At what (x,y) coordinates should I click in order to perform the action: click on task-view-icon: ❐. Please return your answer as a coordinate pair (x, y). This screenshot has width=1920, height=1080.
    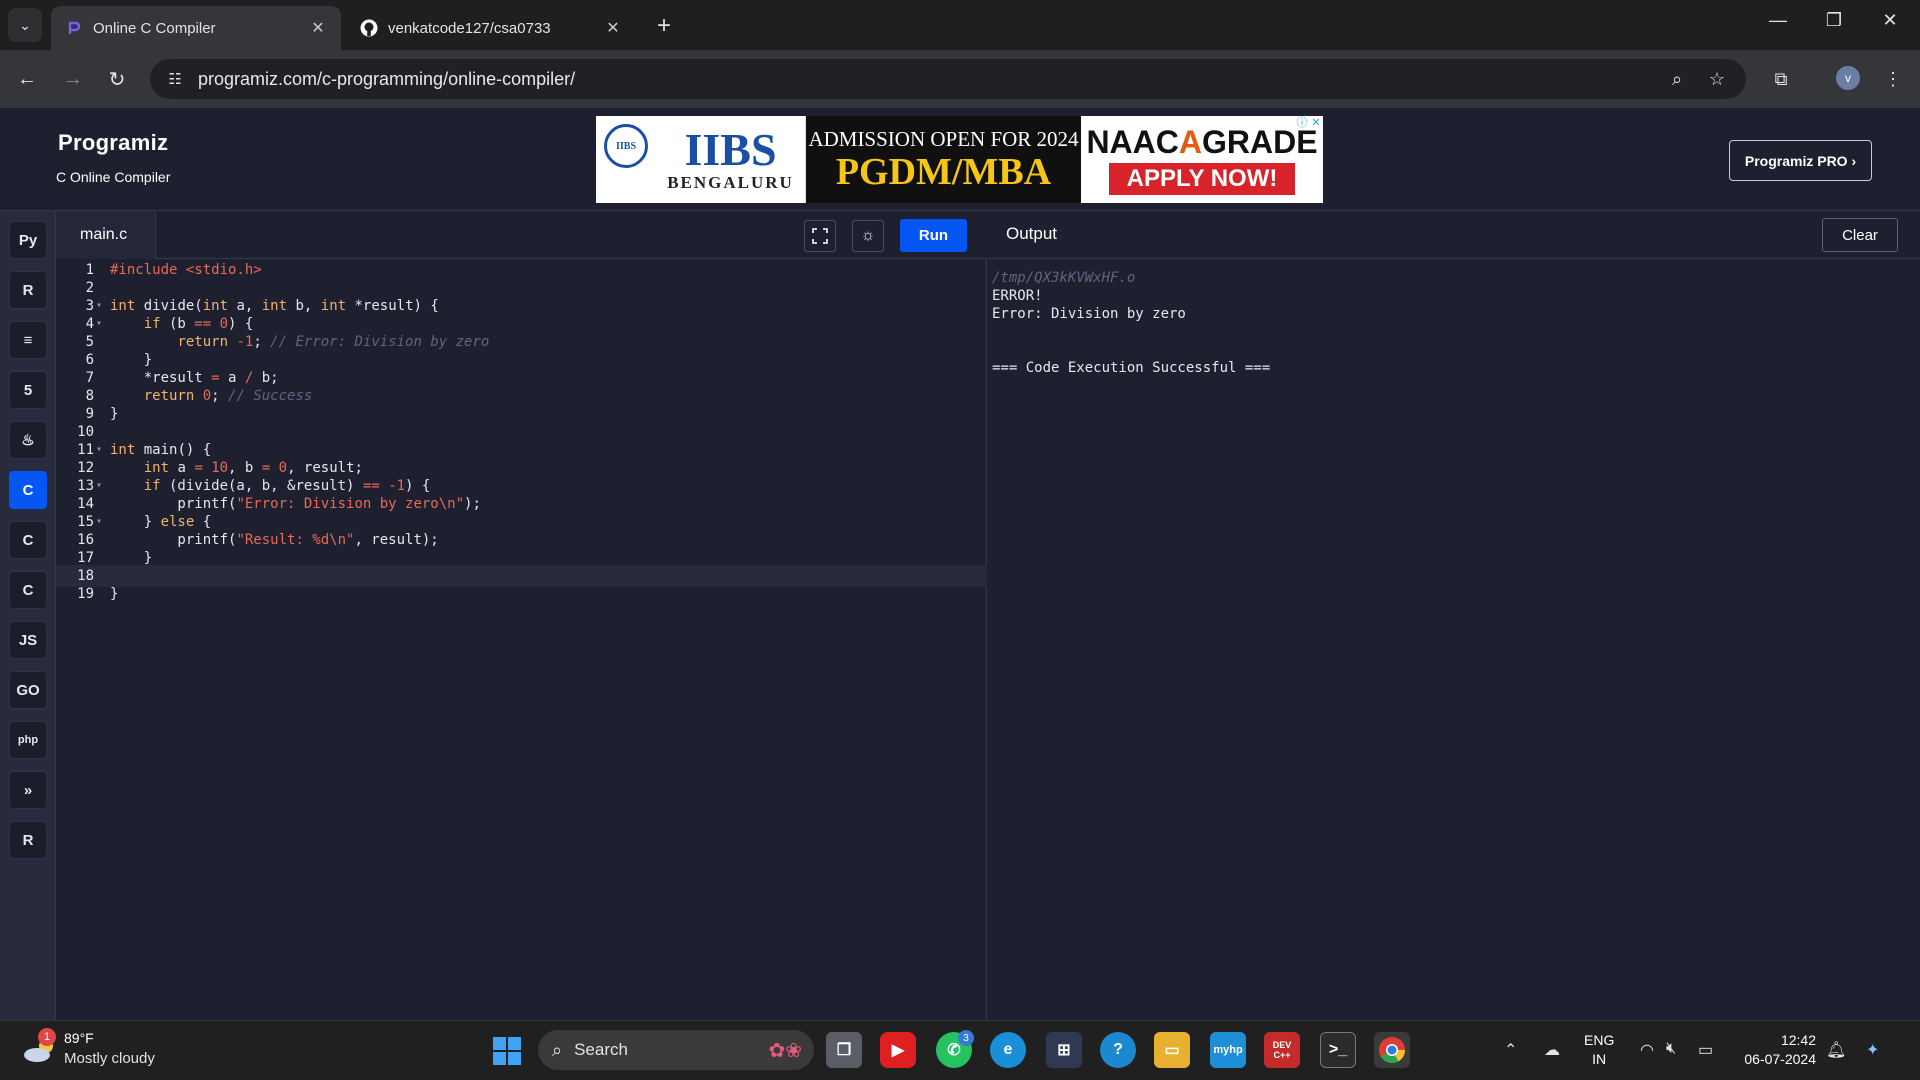
    Looking at the image, I should click on (844, 1050).